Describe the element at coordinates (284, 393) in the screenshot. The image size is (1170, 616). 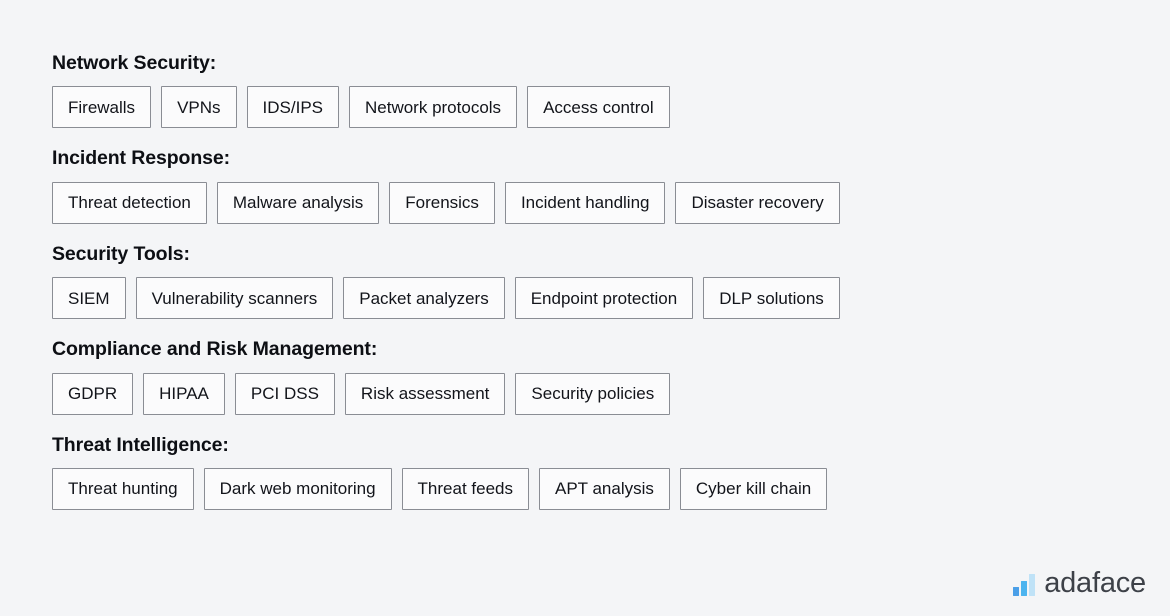
I see `skill-chip: PCI DSS` at that location.